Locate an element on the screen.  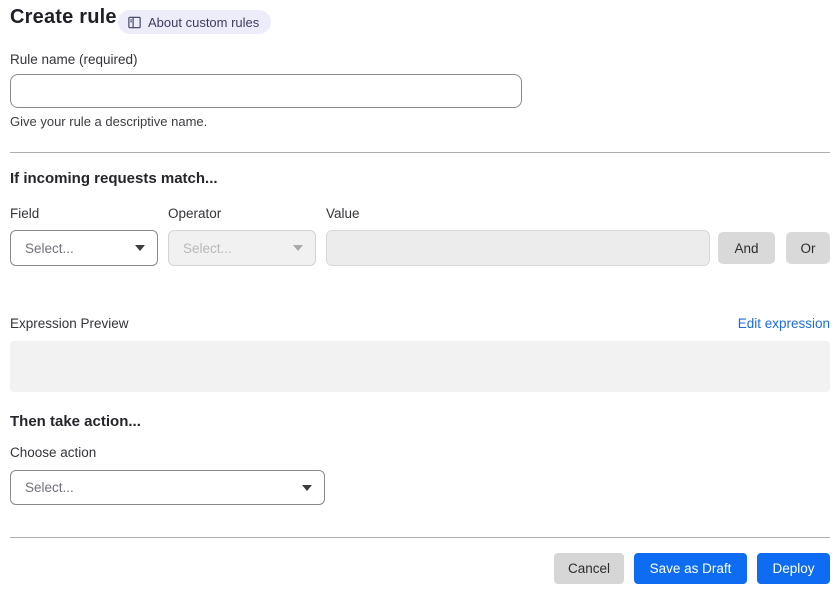
page-title: Create rule is located at coordinates (63, 17).